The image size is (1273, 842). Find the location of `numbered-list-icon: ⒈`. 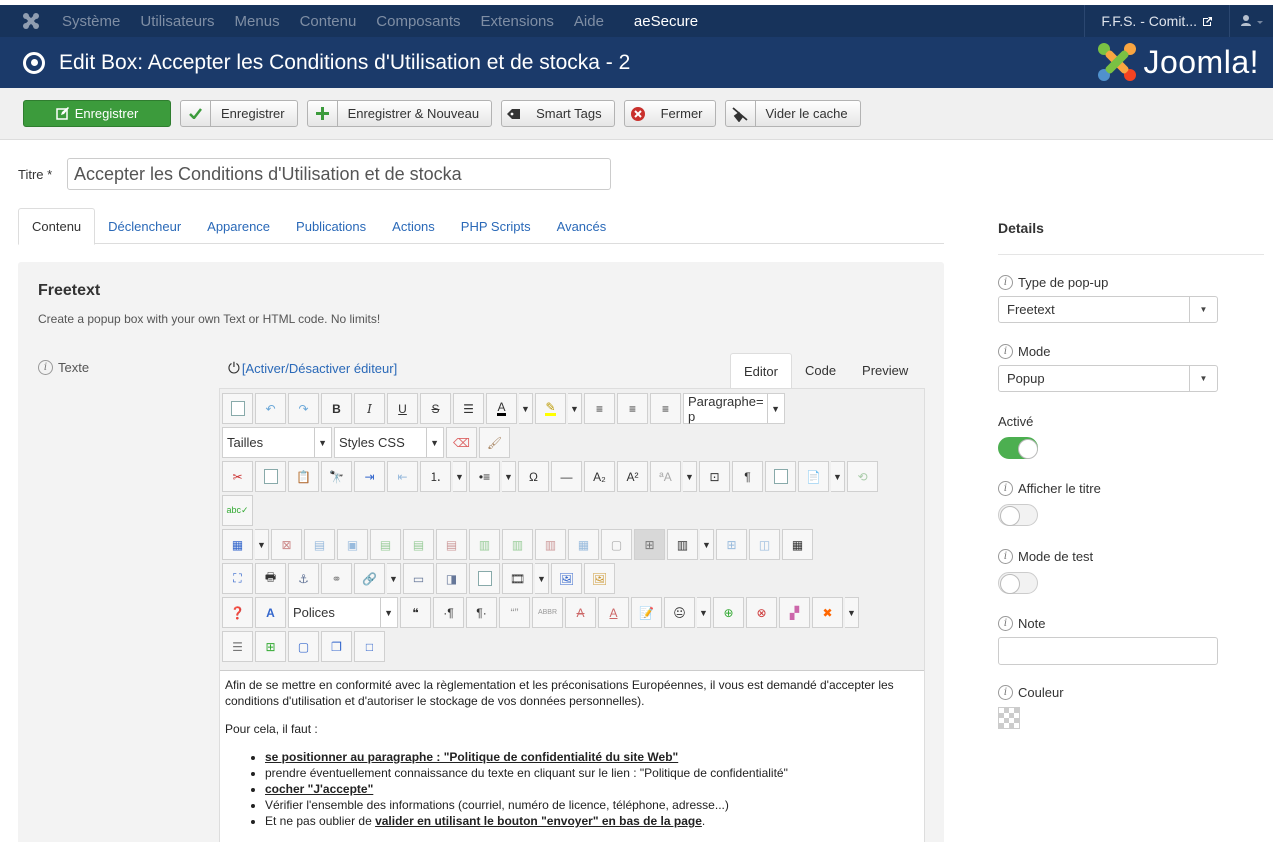

numbered-list-icon: ⒈ is located at coordinates (435, 476).